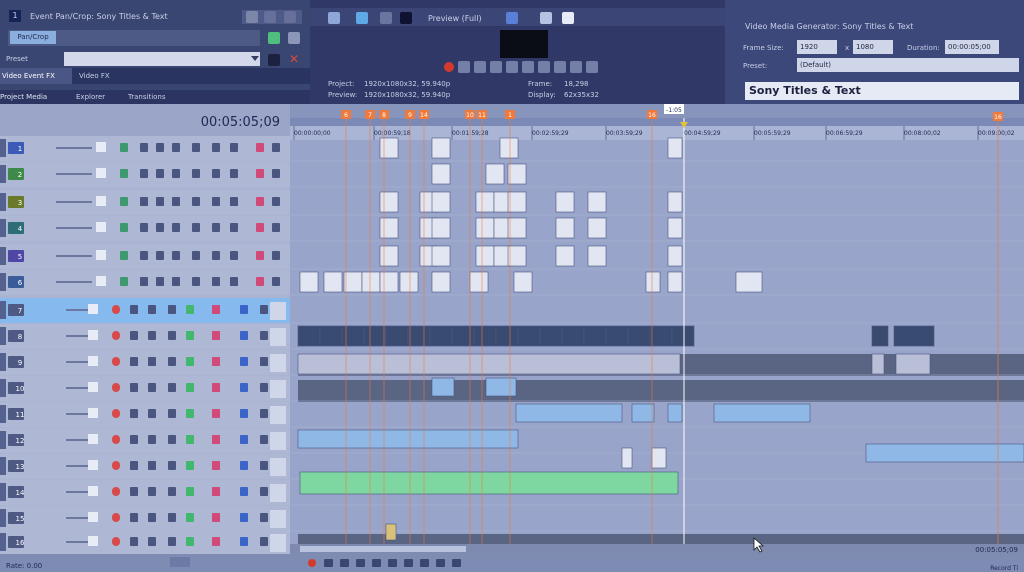  Describe the element at coordinates (480, 67) in the screenshot. I see `transport-play-start-icon` at that location.